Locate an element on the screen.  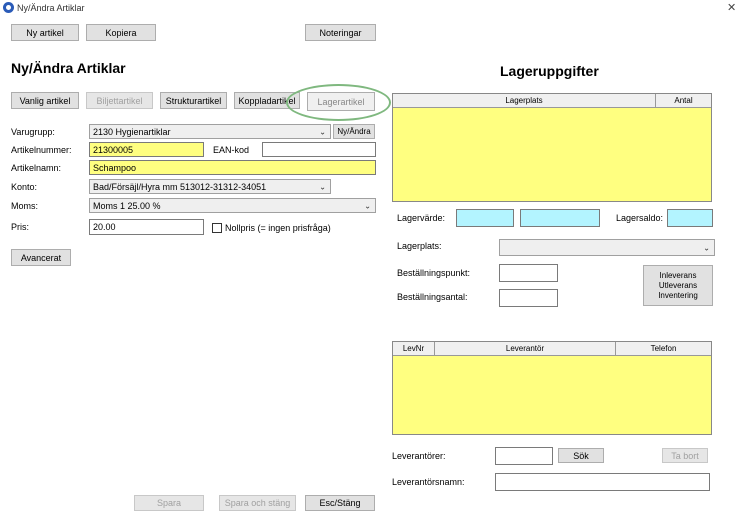
column-header-levnr: LevNr is located at coordinates (414, 349).